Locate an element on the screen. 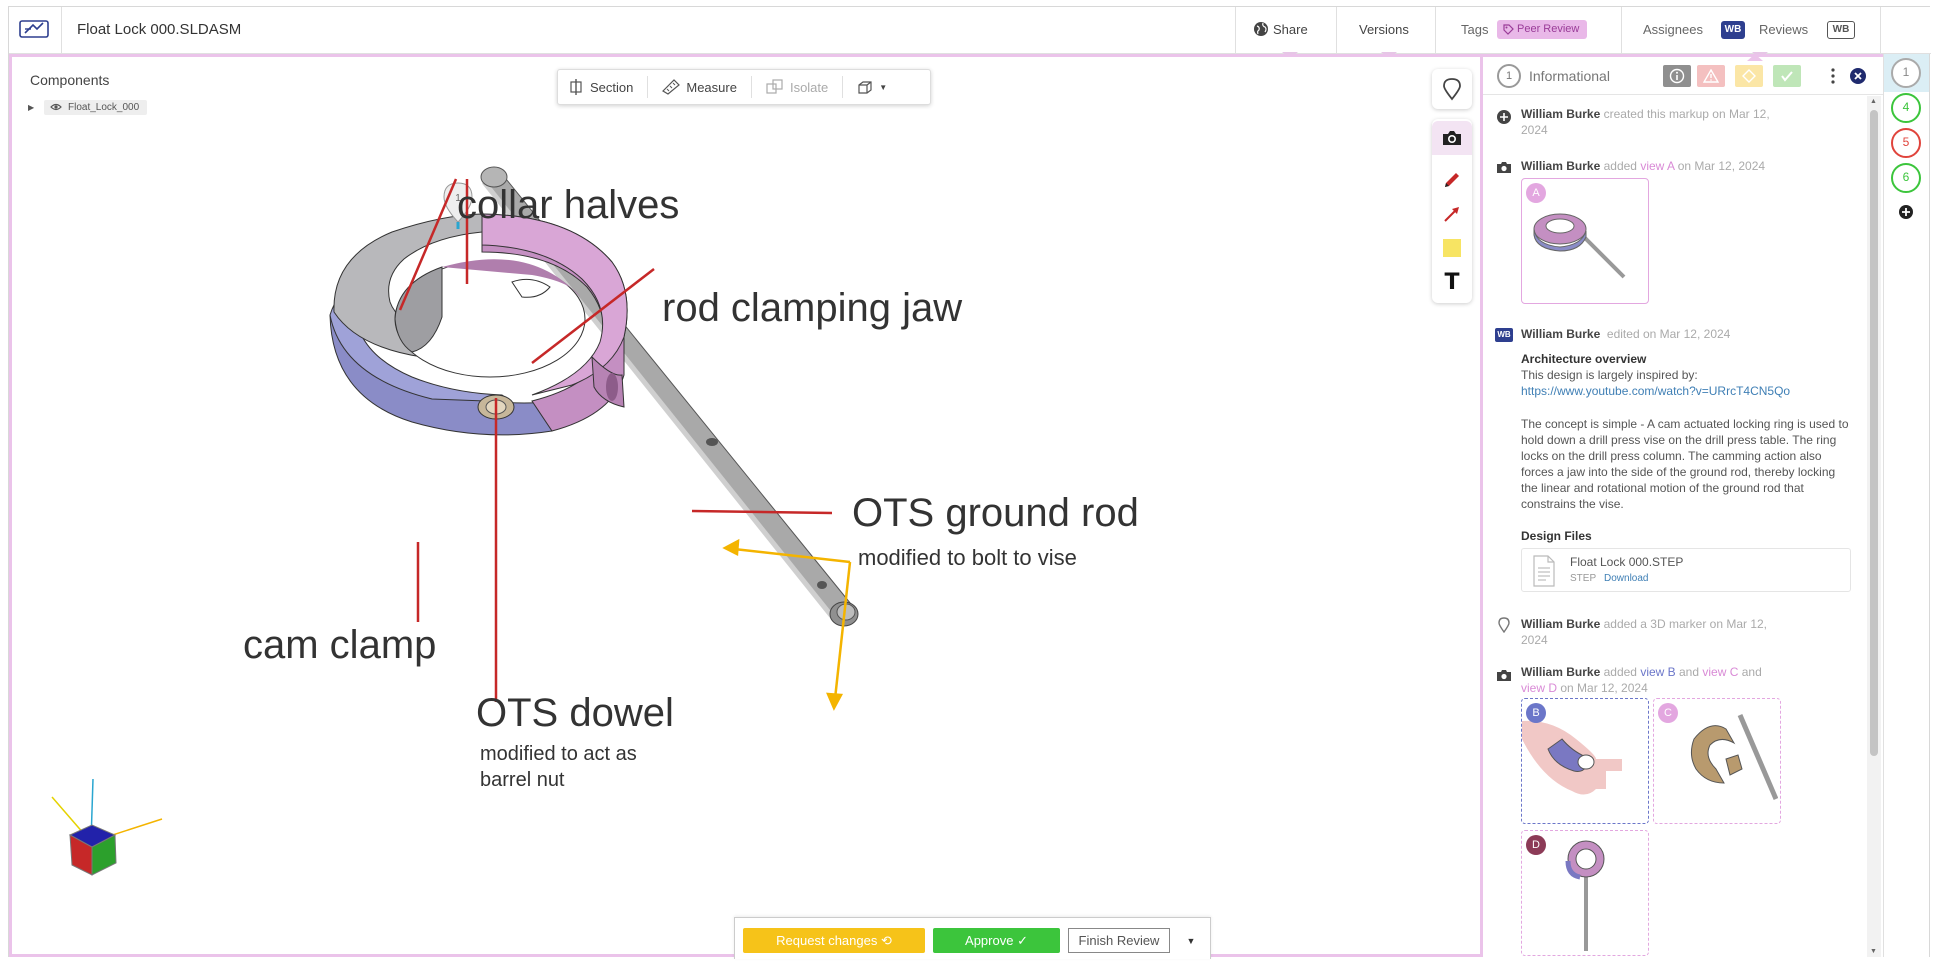 The image size is (1936, 963). text-tool: T is located at coordinates (1452, 282).